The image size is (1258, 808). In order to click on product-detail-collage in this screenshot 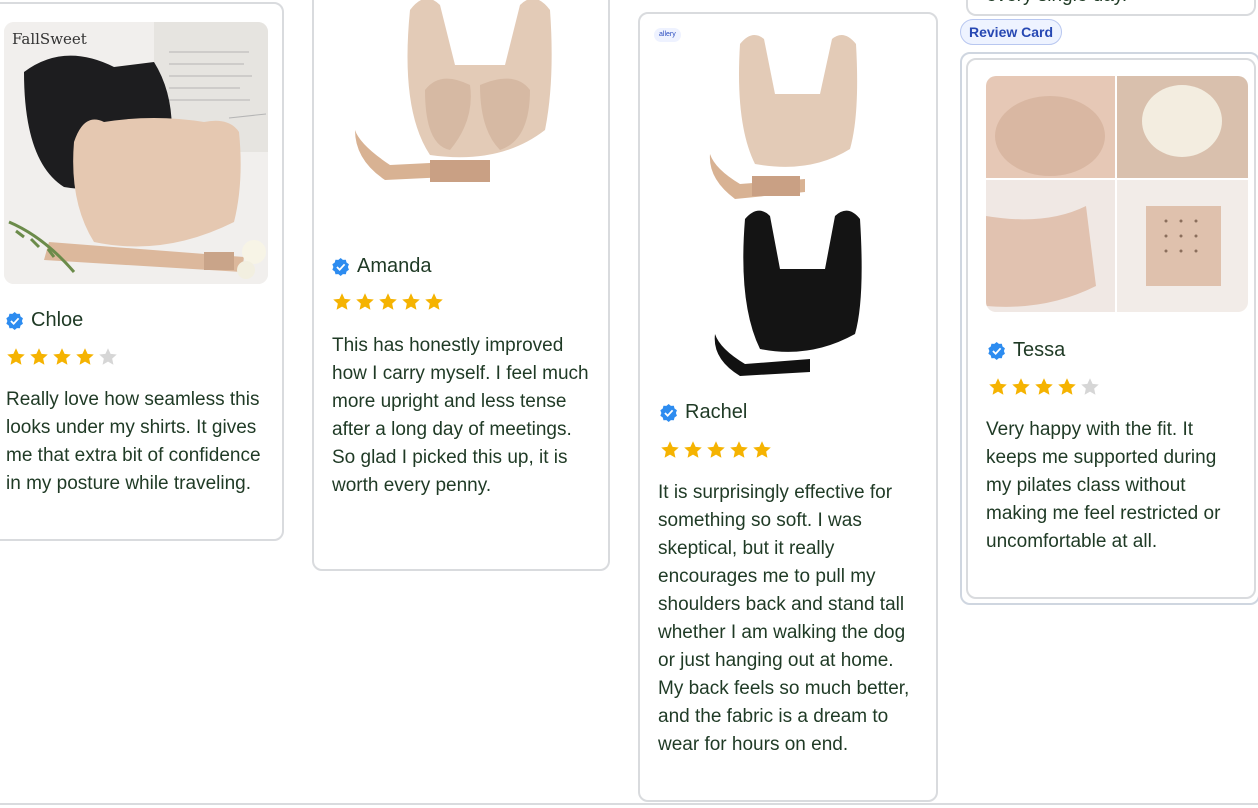, I will do `click(1117, 194)`.